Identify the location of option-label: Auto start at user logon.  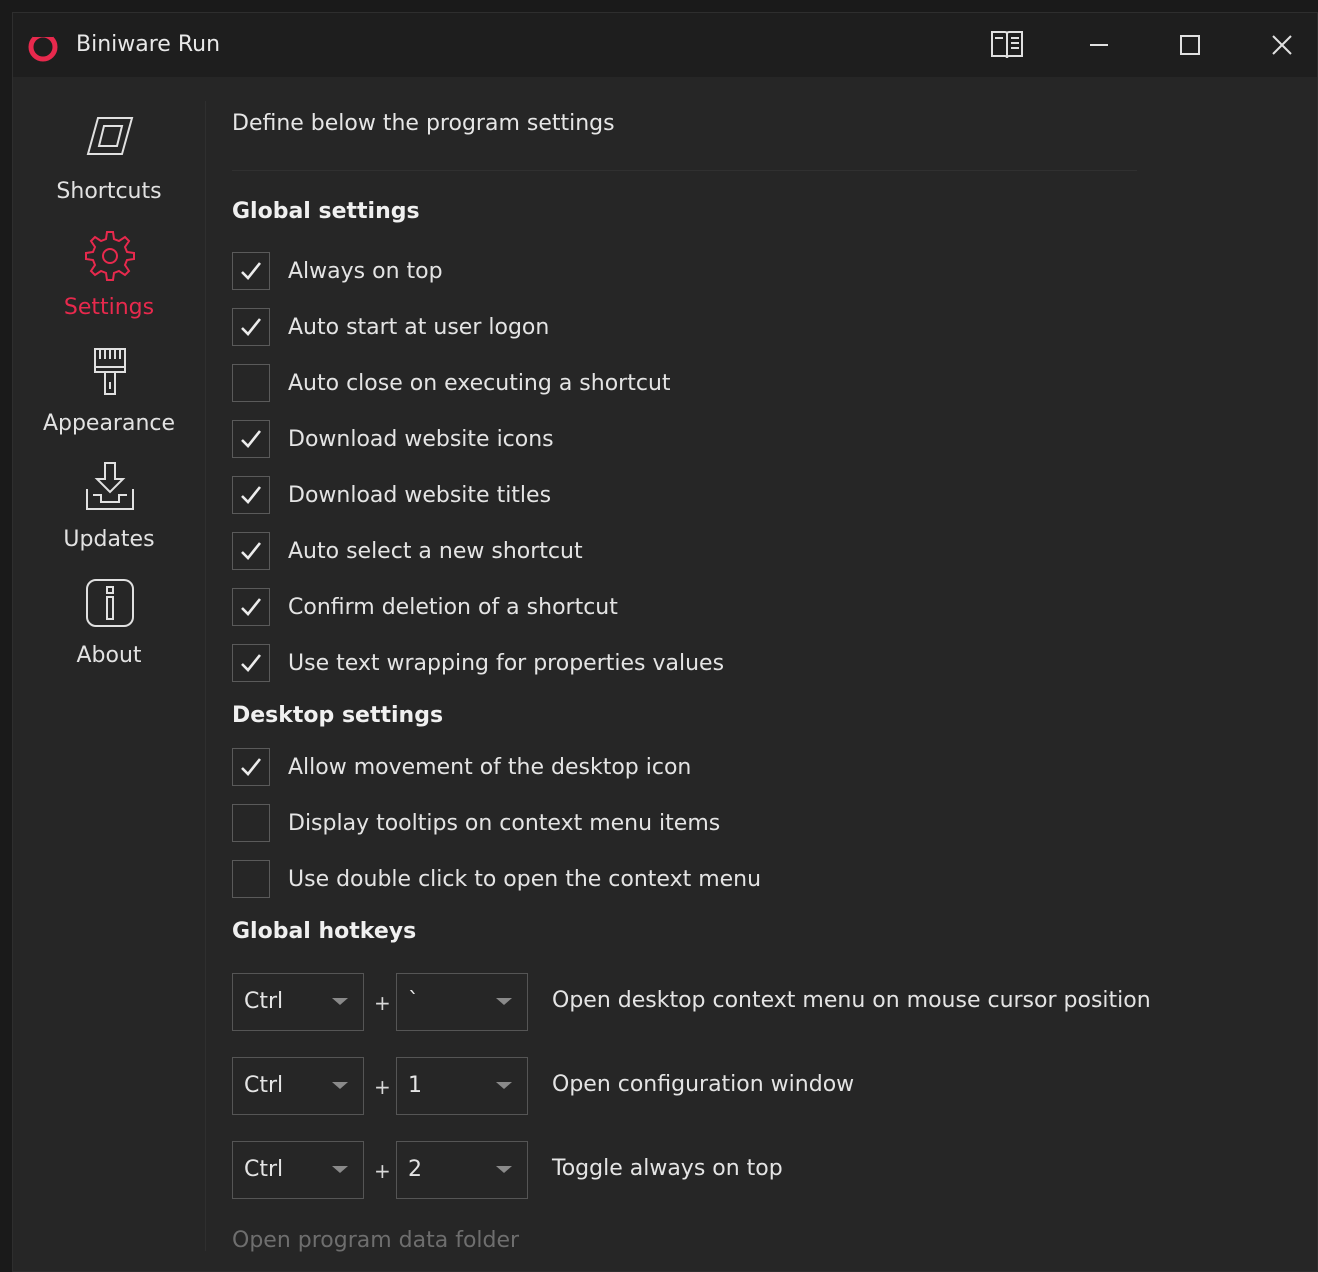
(419, 327).